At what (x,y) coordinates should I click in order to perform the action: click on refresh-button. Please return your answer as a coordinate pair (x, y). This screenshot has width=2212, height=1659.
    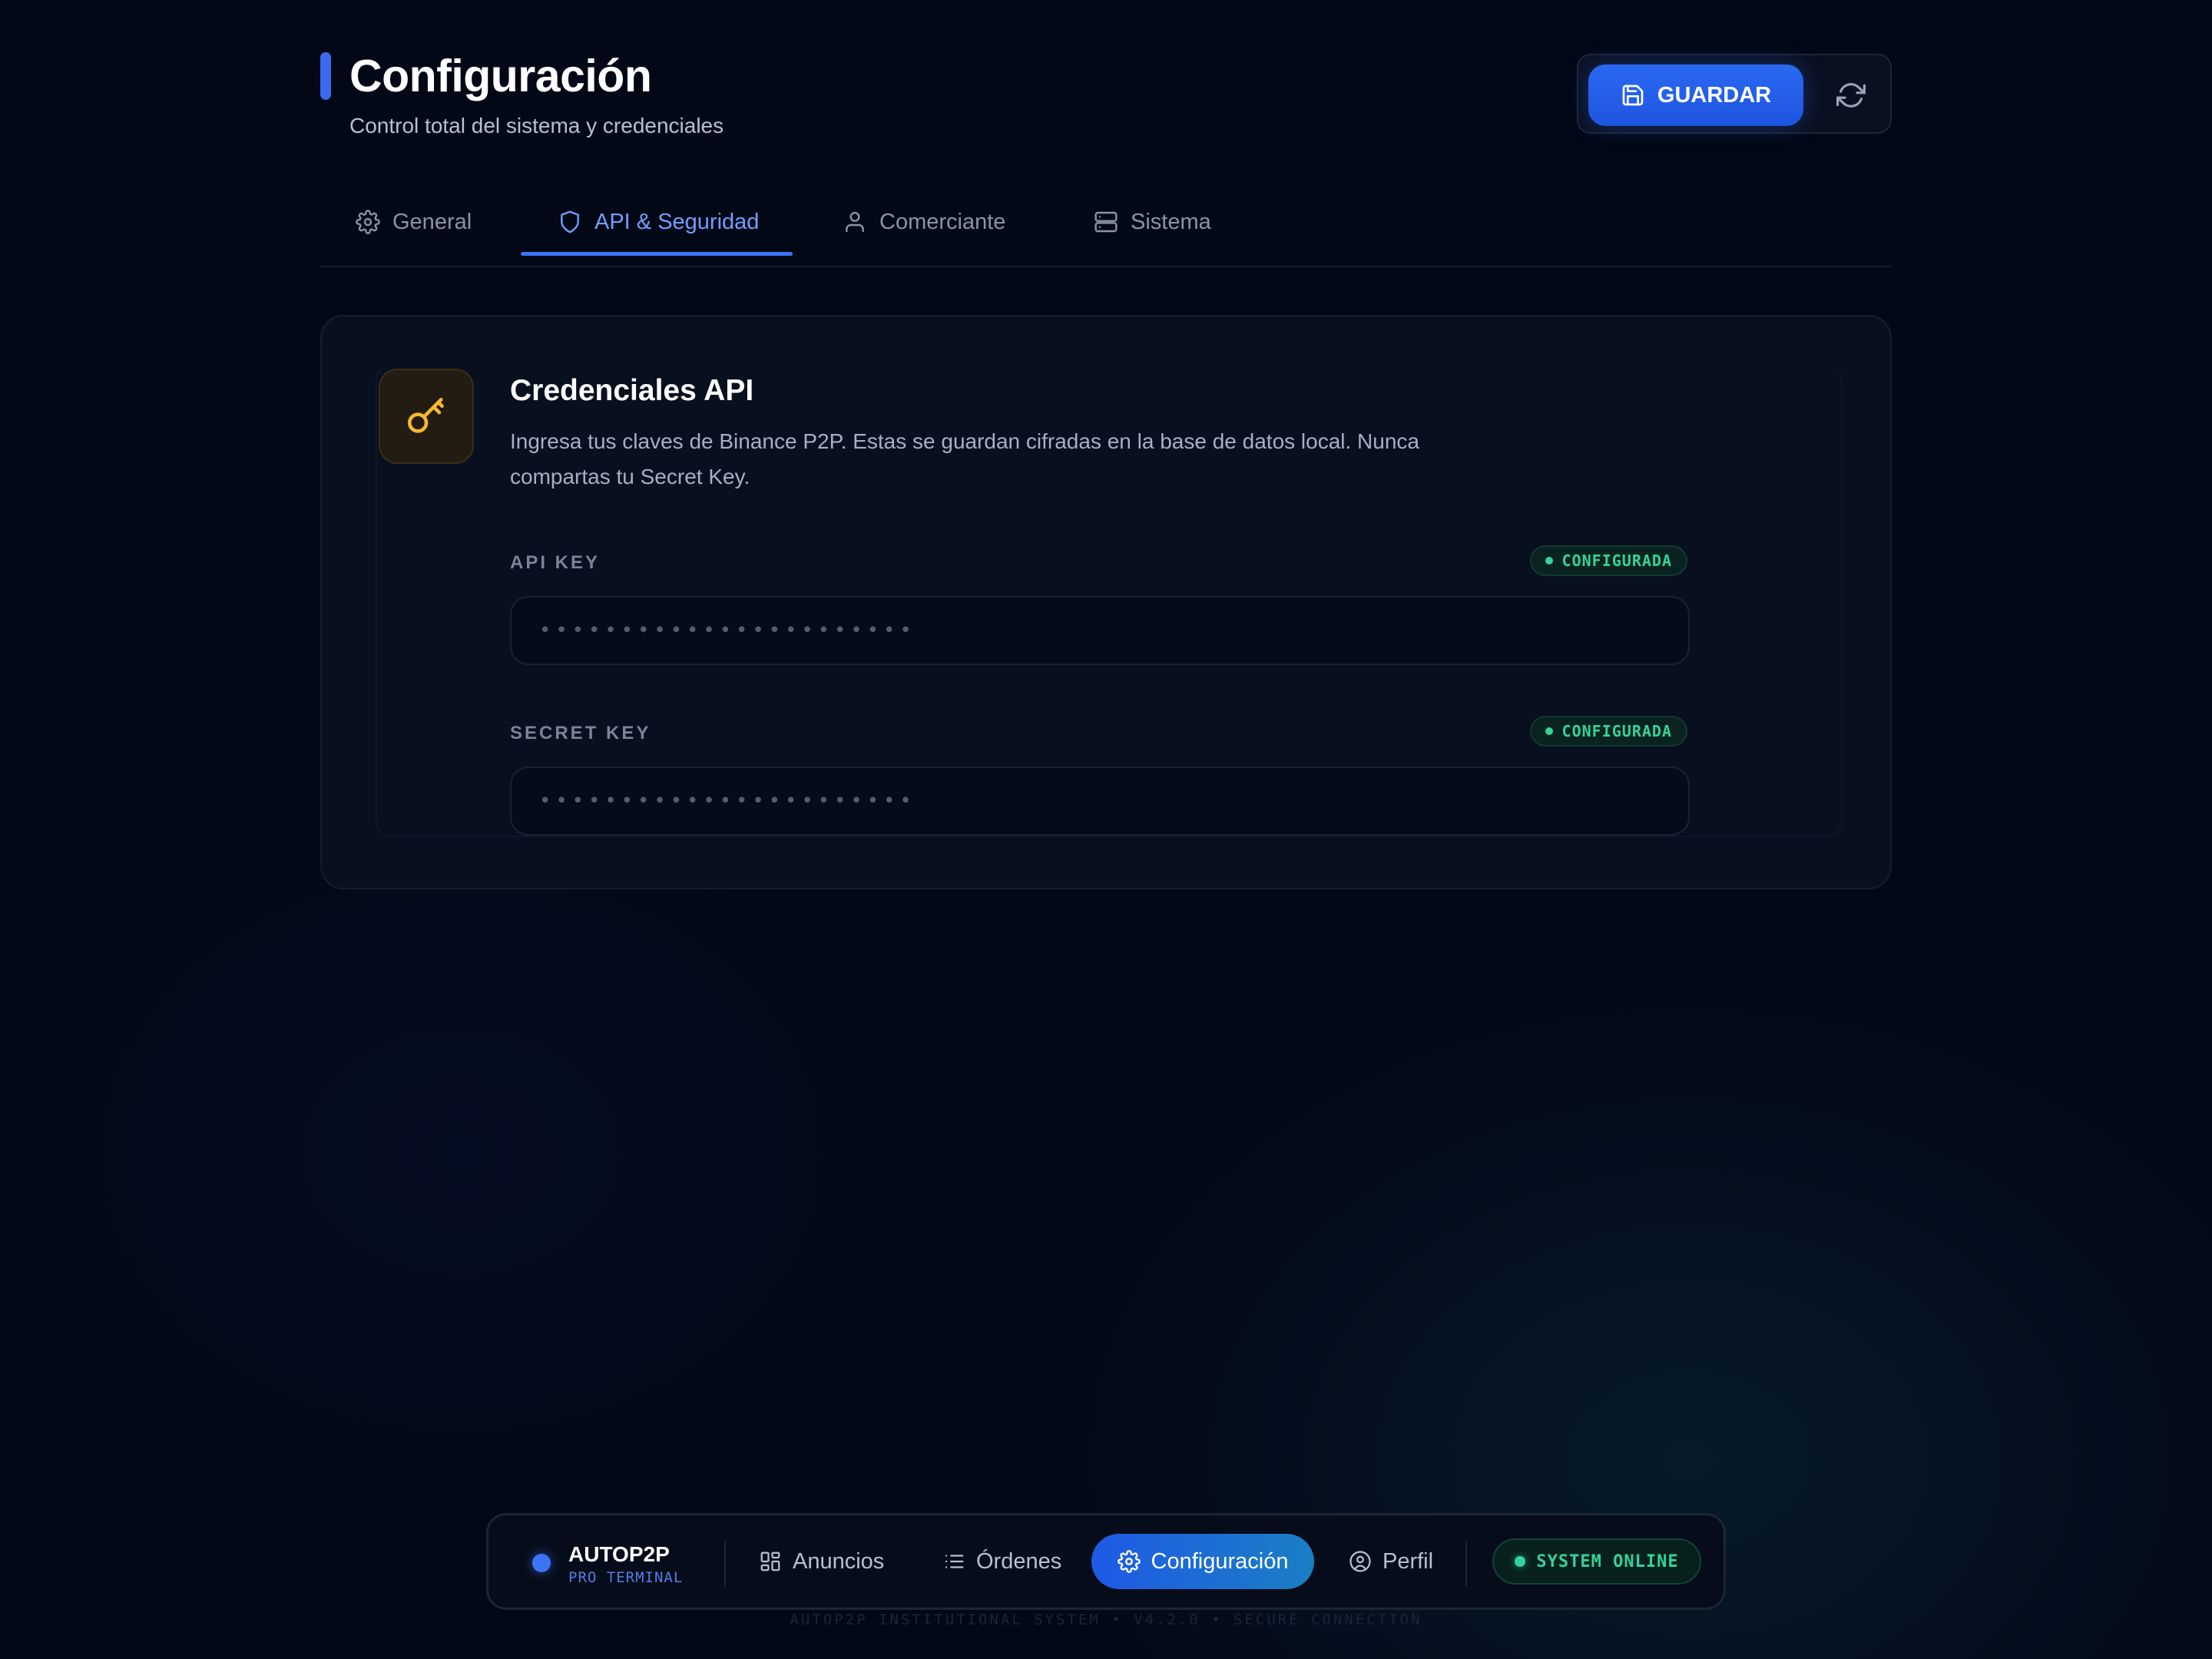
    Looking at the image, I should click on (1851, 95).